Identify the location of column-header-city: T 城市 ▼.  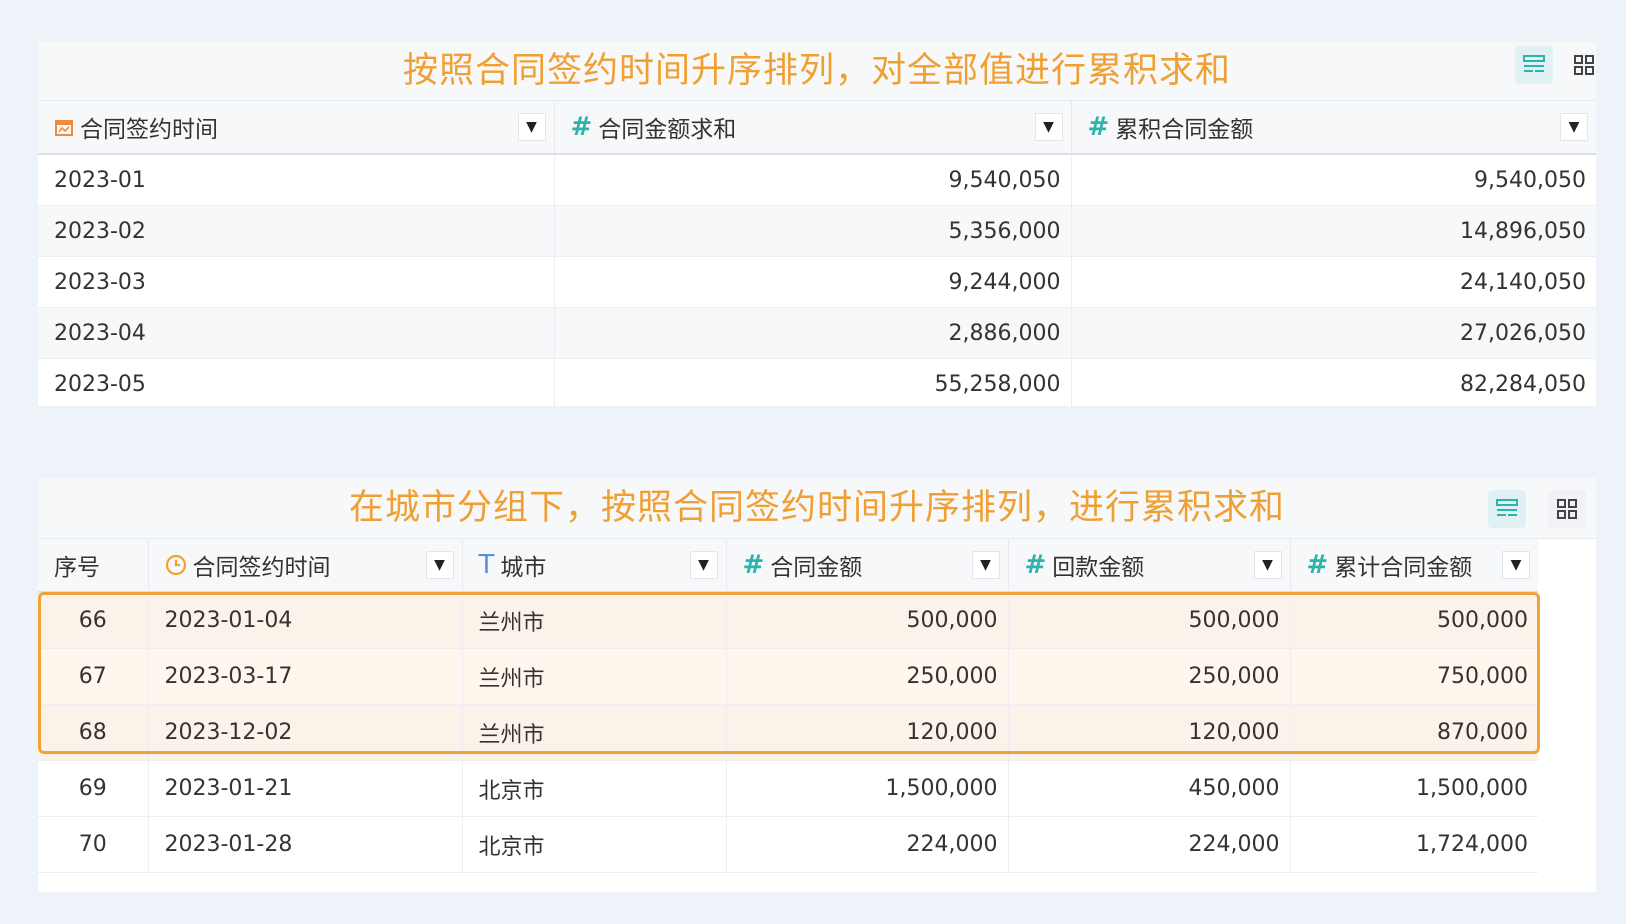
(594, 566).